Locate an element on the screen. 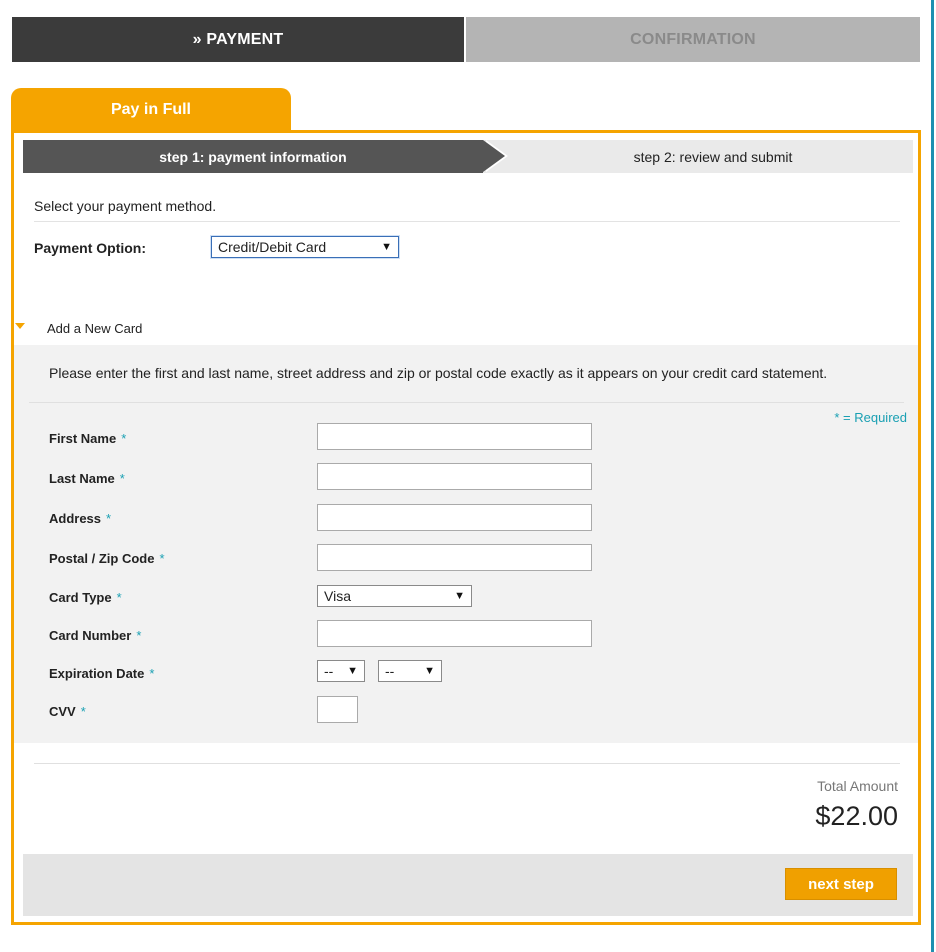  last-name-label: Last Name * is located at coordinates (87, 478).